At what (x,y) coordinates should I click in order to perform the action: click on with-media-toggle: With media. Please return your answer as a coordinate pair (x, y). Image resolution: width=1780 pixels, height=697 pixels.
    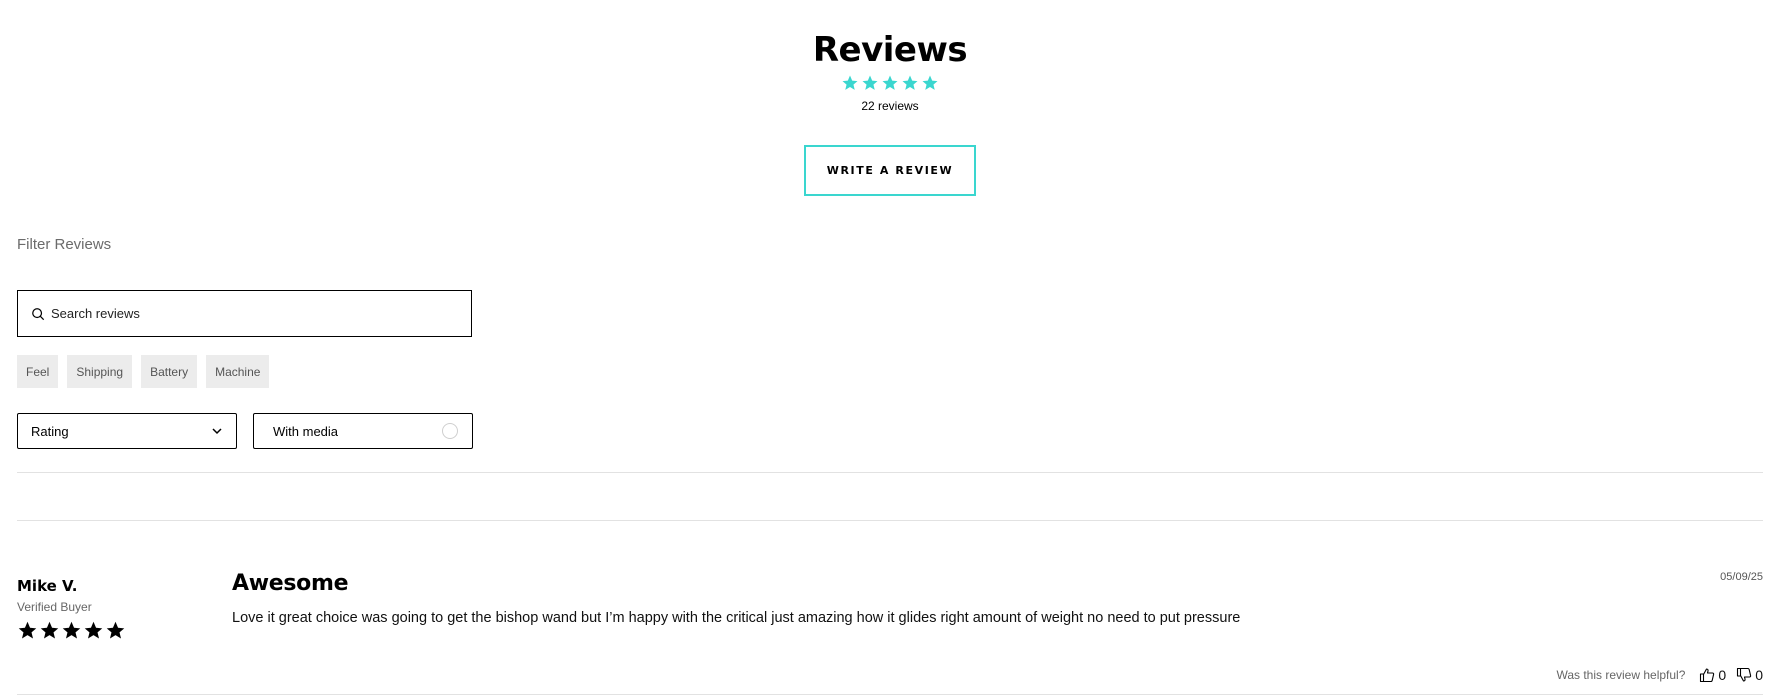
    Looking at the image, I should click on (363, 431).